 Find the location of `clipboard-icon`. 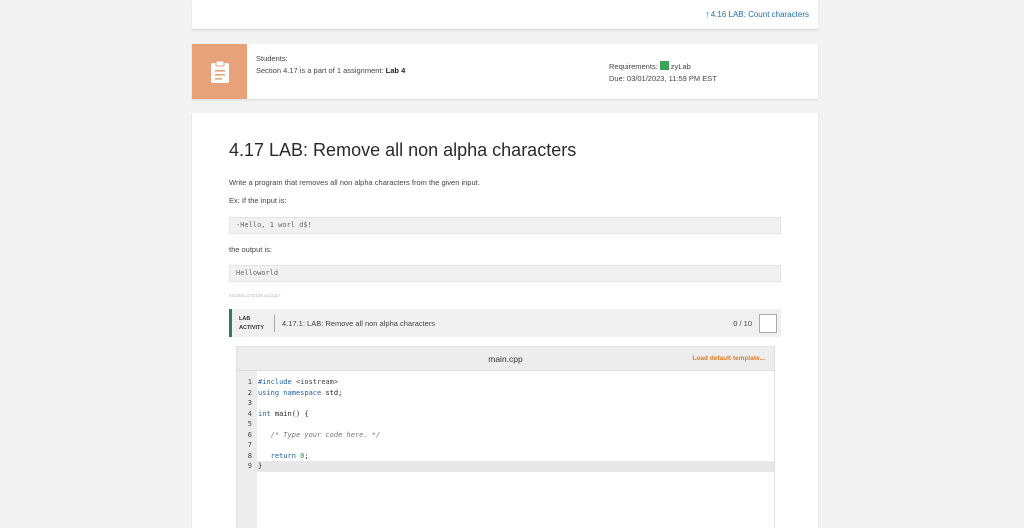

clipboard-icon is located at coordinates (219, 71).